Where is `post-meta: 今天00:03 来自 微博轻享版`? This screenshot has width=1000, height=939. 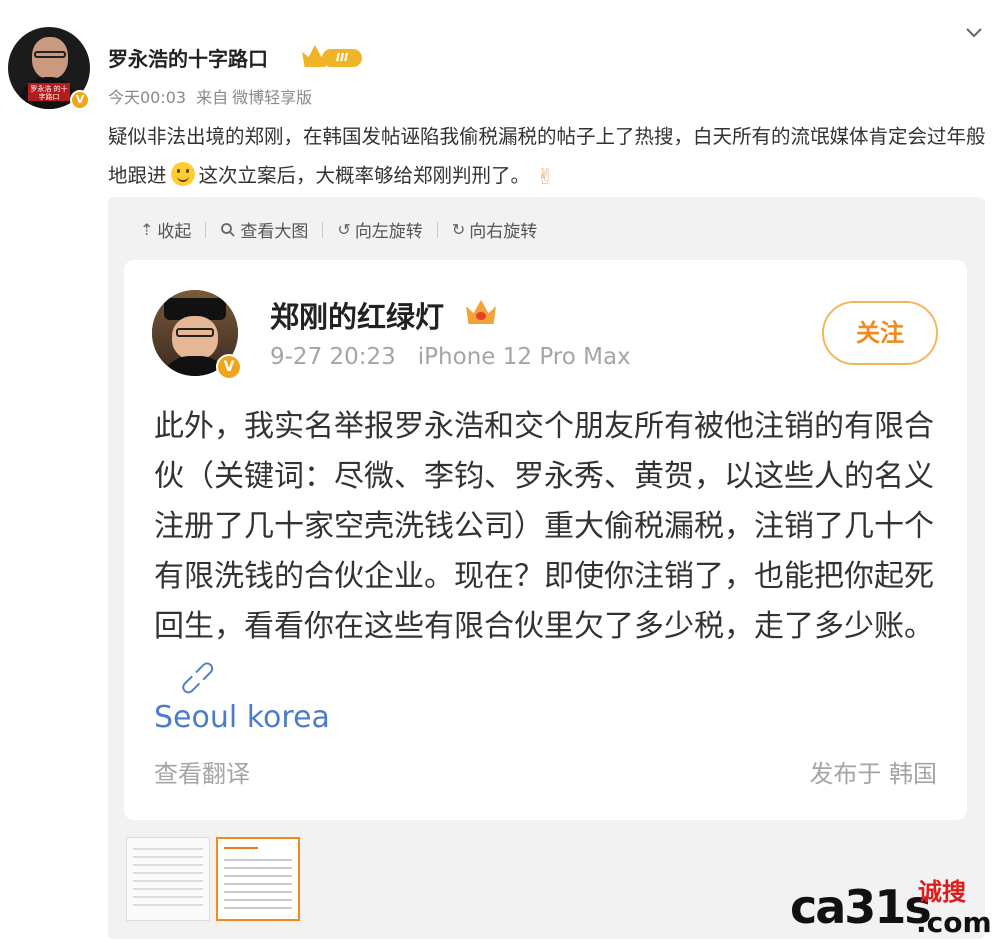
post-meta: 今天00:03 来自 微博轻享版 is located at coordinates (215, 96).